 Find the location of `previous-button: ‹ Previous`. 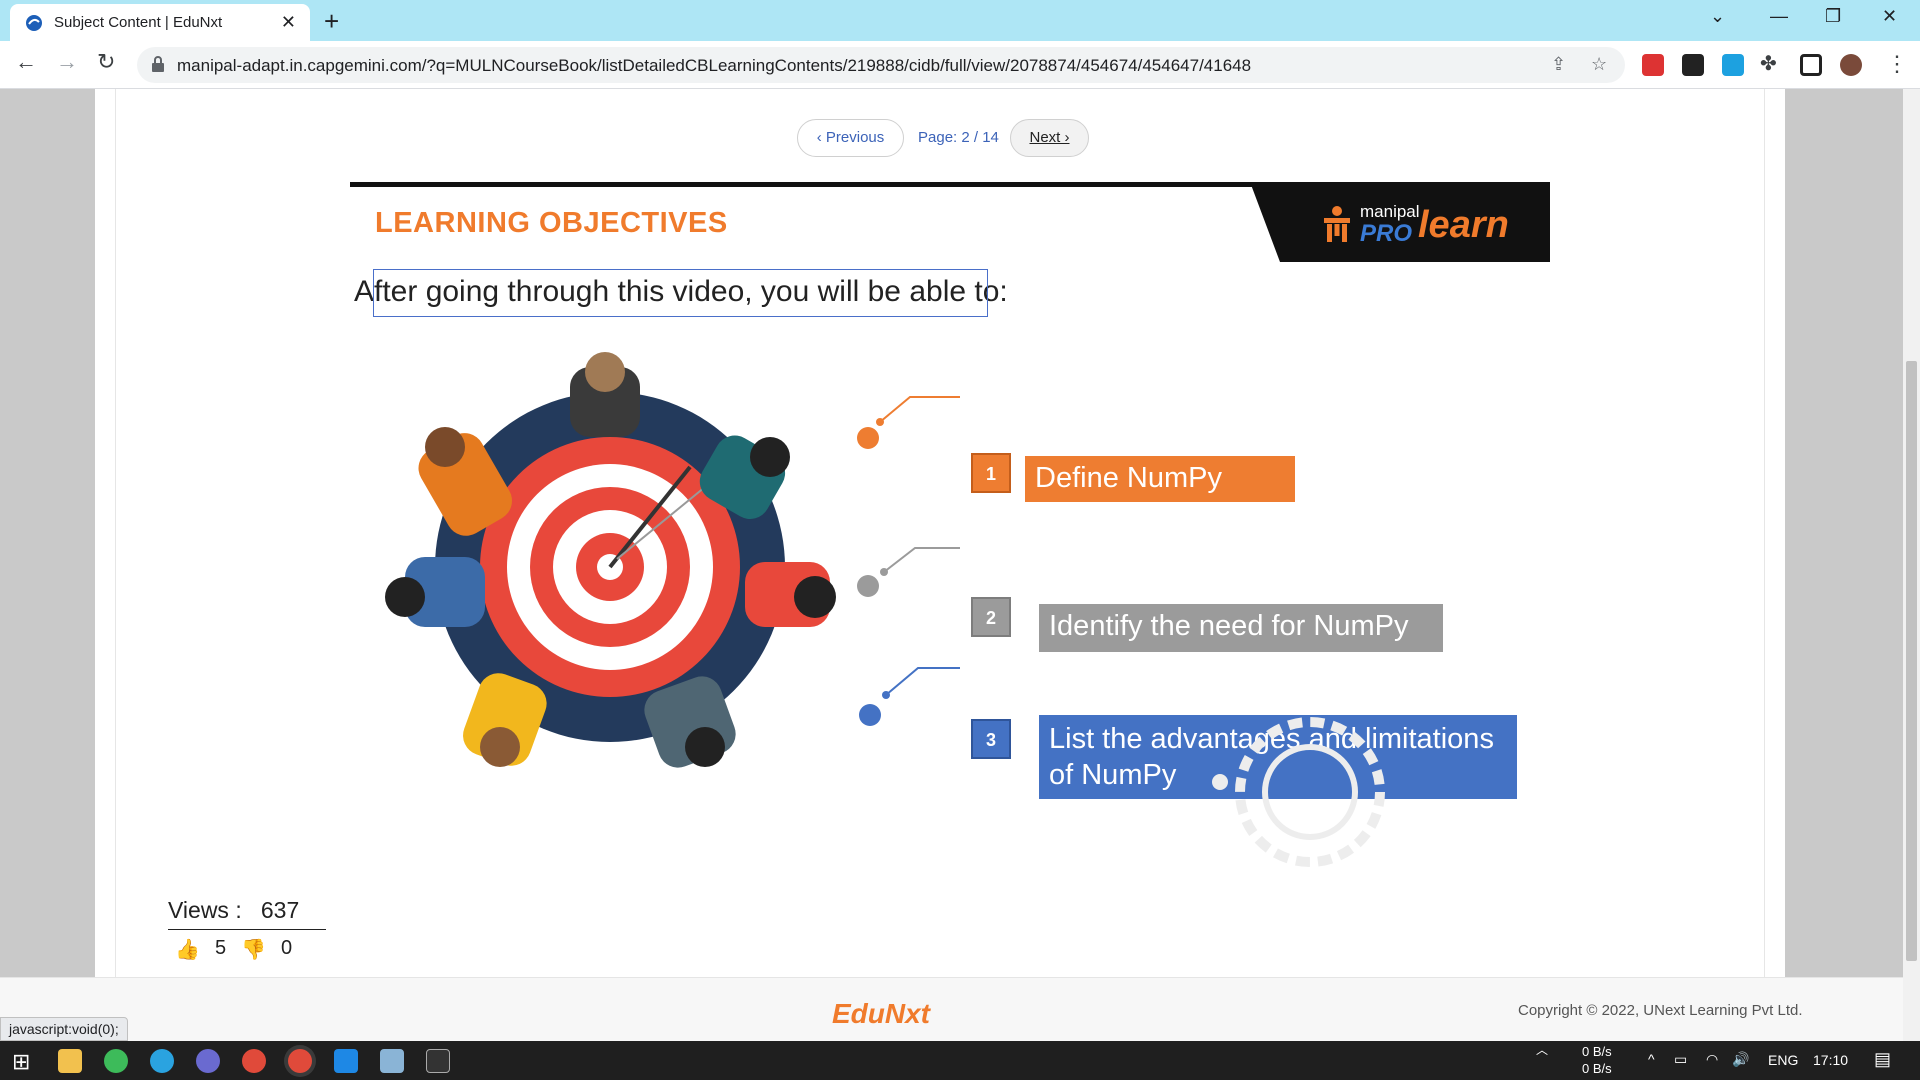

previous-button: ‹ Previous is located at coordinates (850, 138).